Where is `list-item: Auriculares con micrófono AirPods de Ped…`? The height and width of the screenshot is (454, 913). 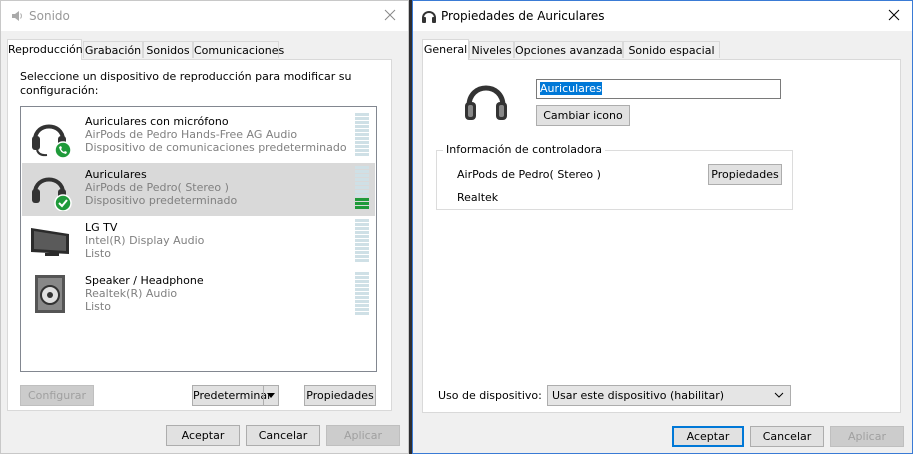
list-item: Auriculares con micrófono AirPods de Ped… is located at coordinates (198, 136).